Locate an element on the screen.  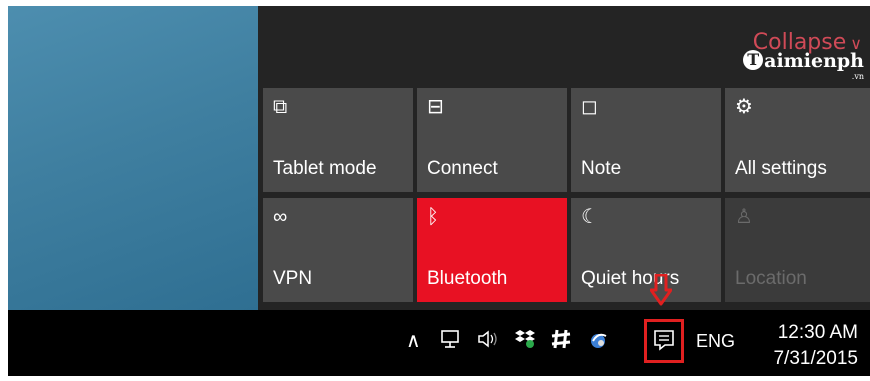
note-icon: ◻ is located at coordinates (589, 107).